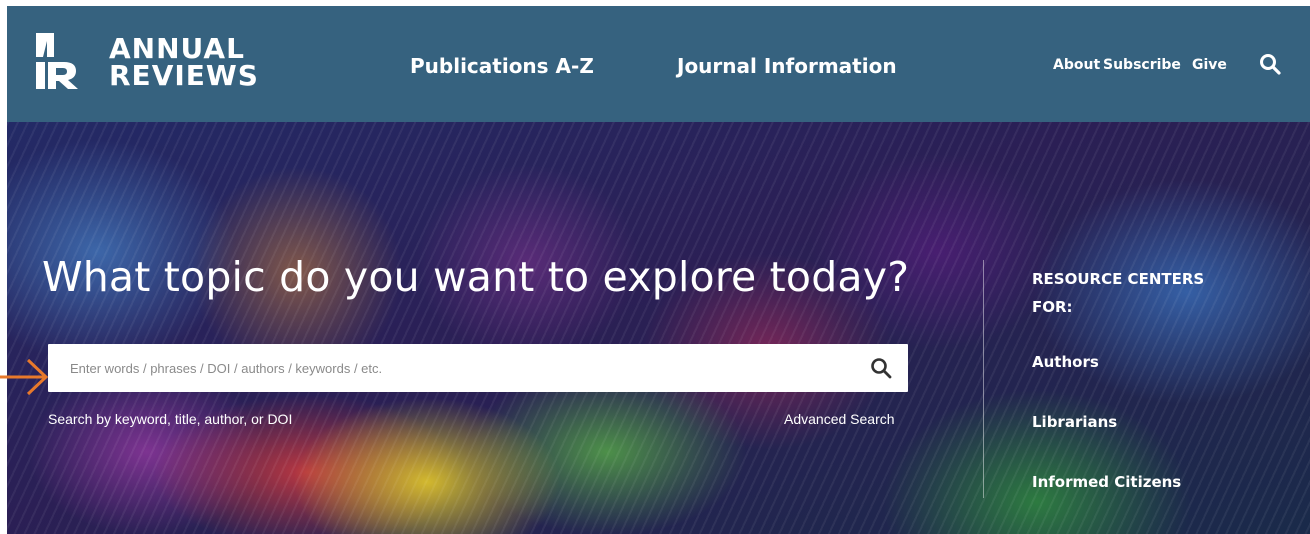 Image resolution: width=1310 pixels, height=534 pixels. Describe the element at coordinates (1076, 65) in the screenshot. I see `nav-about: About` at that location.